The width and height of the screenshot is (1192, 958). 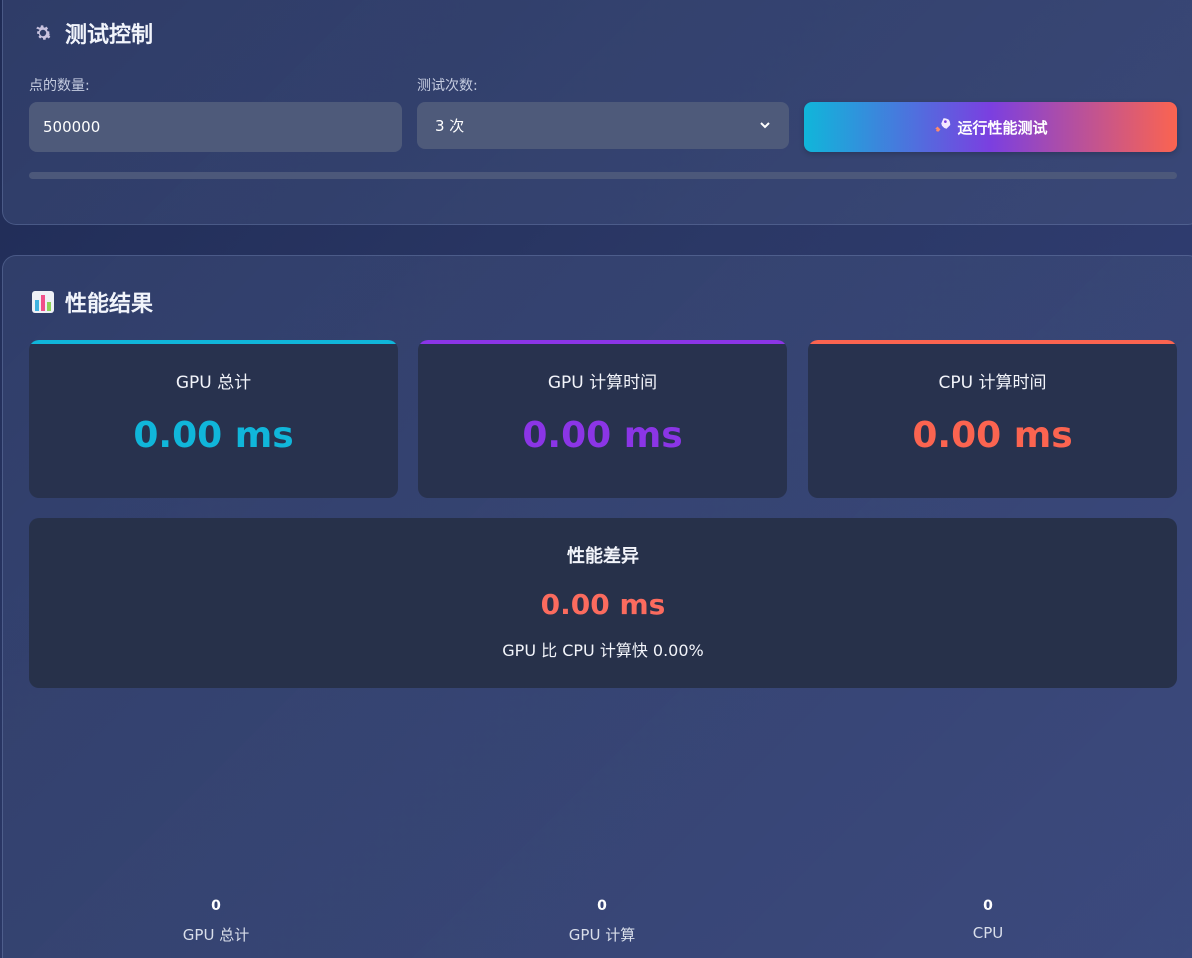 What do you see at coordinates (213, 435) in the screenshot?
I see `gpu-total-value: 0.00 ms` at bounding box center [213, 435].